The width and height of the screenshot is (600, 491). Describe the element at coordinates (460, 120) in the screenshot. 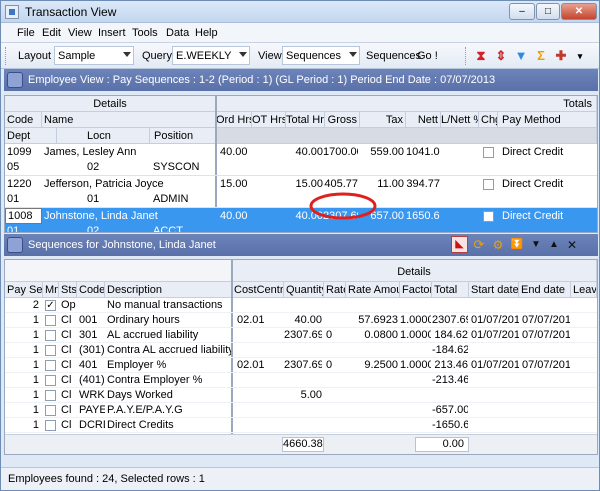

I see `col-lnett: L/Nett %` at that location.